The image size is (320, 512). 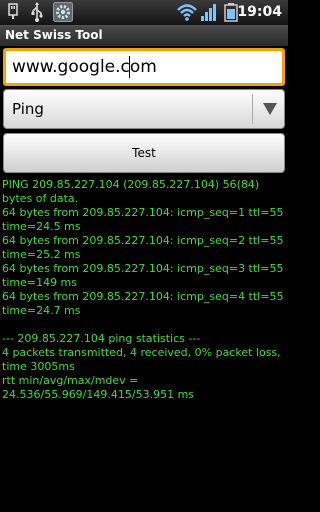 What do you see at coordinates (144, 109) in the screenshot?
I see `tool-select: Ping` at bounding box center [144, 109].